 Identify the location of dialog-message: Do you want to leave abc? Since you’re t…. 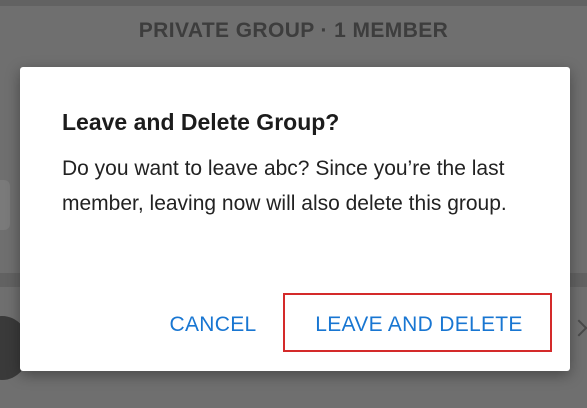
(284, 186).